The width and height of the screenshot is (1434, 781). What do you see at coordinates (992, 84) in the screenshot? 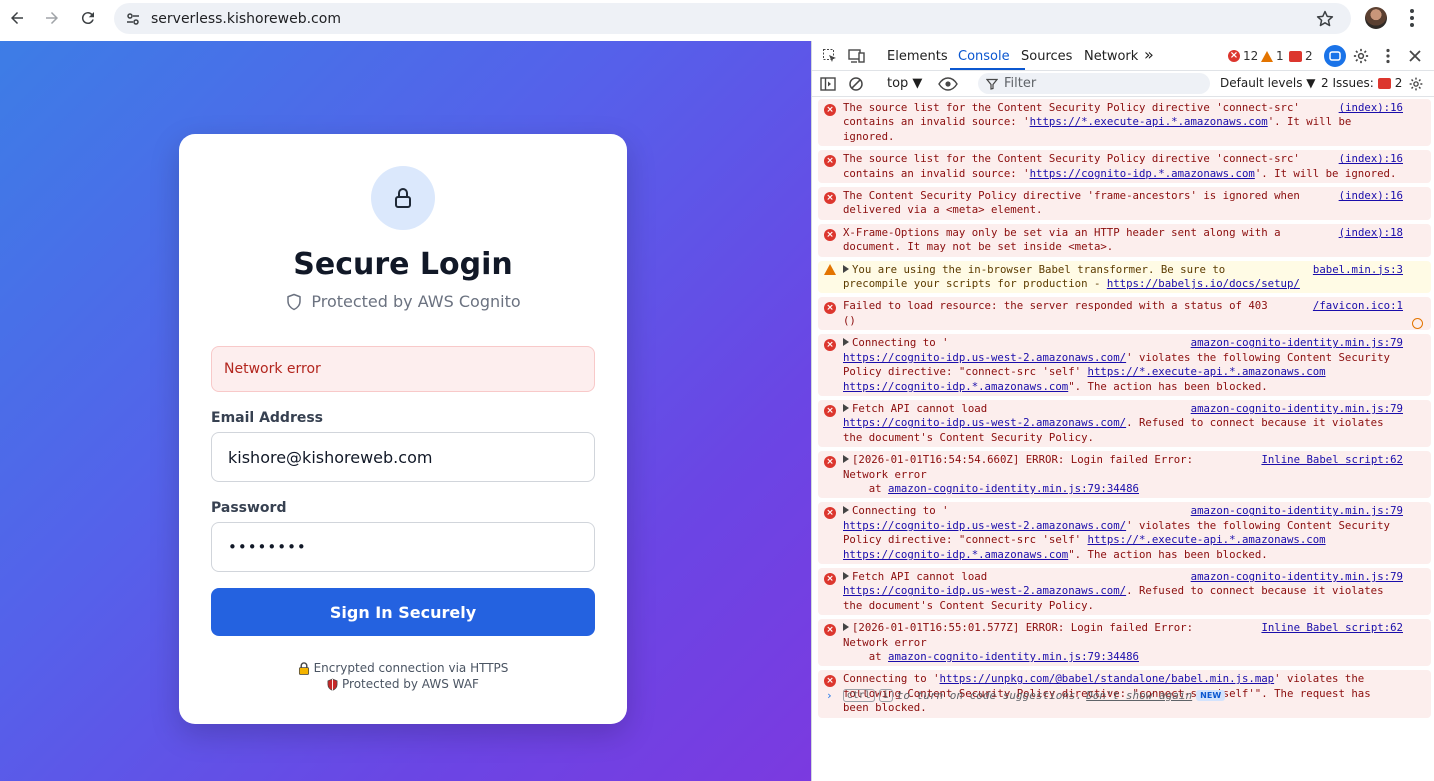
I see `filter-funnel-icon` at bounding box center [992, 84].